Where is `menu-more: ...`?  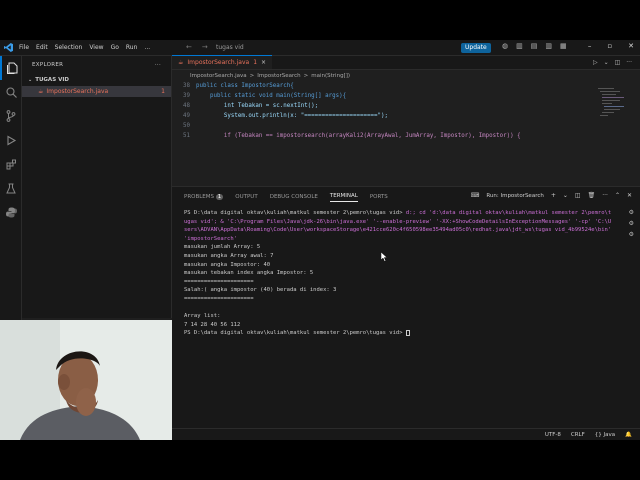 menu-more: ... is located at coordinates (147, 47).